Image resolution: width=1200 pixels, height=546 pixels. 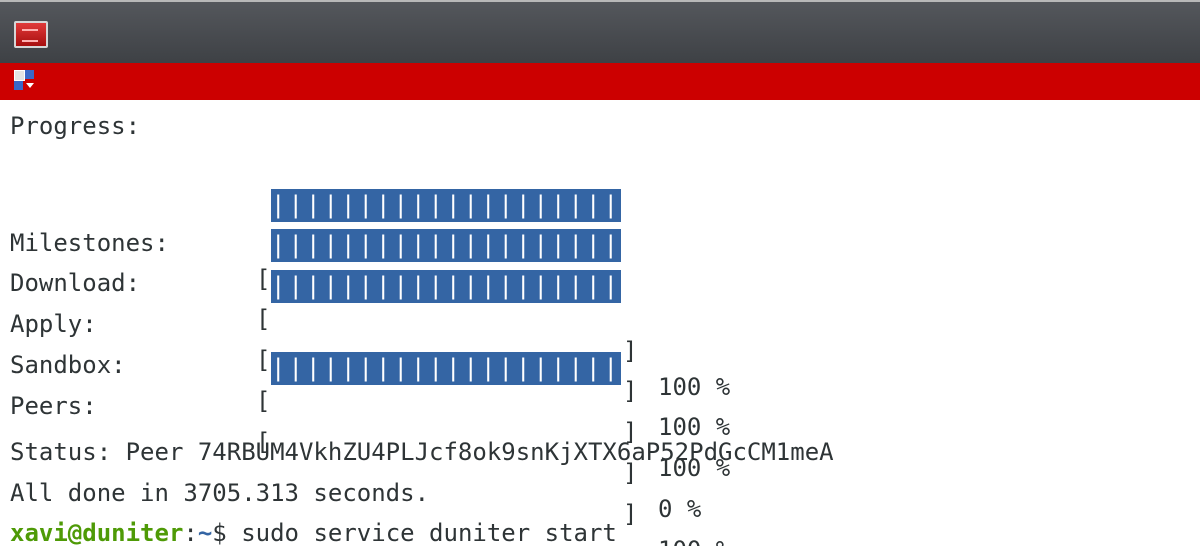 I want to click on progress-heading: Progress:, so click(x=75, y=126).